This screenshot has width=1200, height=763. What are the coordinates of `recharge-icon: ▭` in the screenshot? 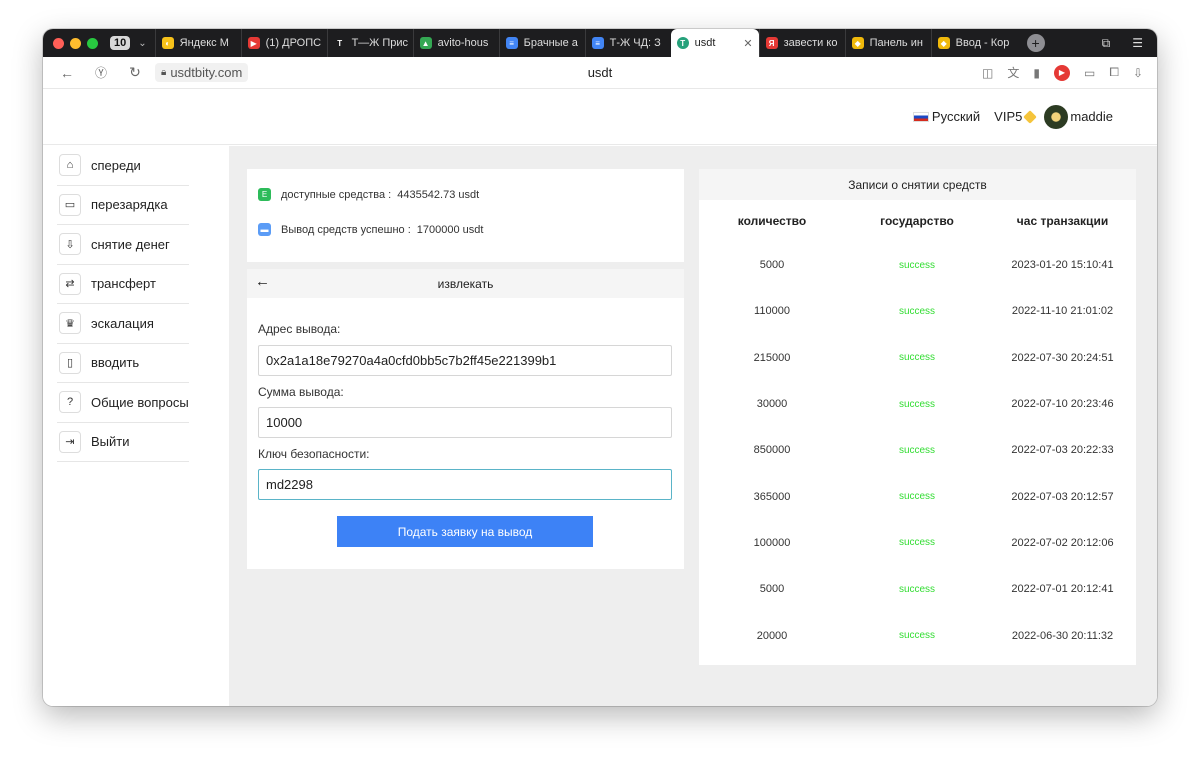 It's located at (70, 204).